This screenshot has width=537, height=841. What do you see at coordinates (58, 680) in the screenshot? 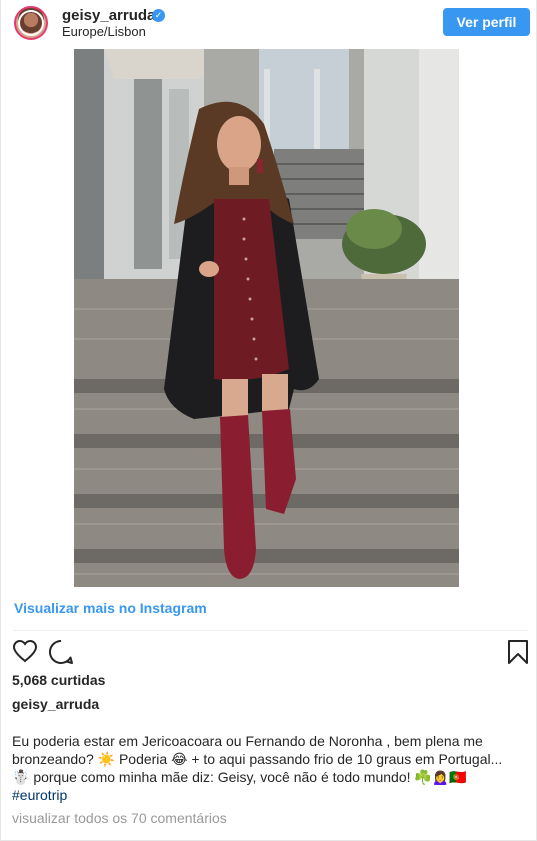
I see `likes-count: 5,068 curtidas` at bounding box center [58, 680].